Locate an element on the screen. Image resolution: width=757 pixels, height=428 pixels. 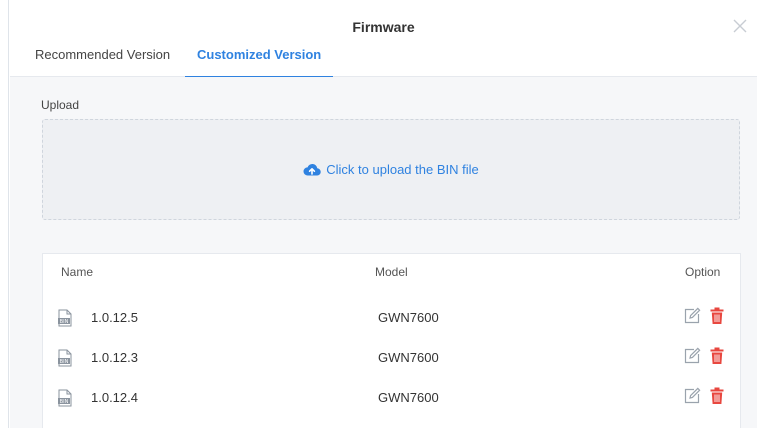
firmware-name: 1.0.12.5 is located at coordinates (114, 317).